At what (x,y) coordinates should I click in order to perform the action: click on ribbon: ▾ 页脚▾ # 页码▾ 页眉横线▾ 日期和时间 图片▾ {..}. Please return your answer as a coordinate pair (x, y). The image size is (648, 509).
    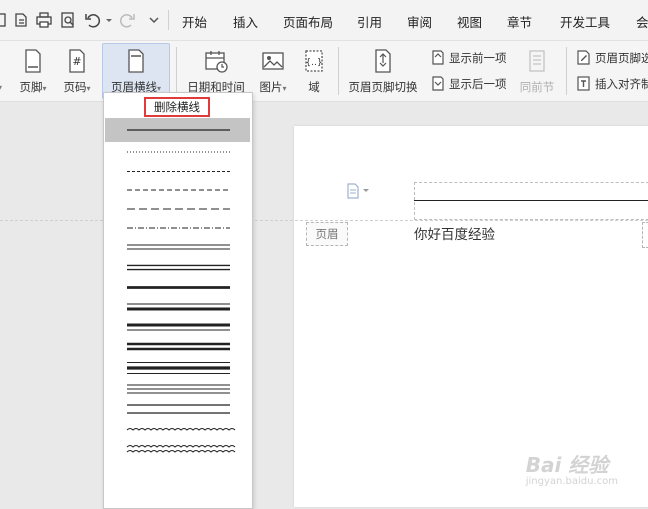
    Looking at the image, I should click on (324, 71).